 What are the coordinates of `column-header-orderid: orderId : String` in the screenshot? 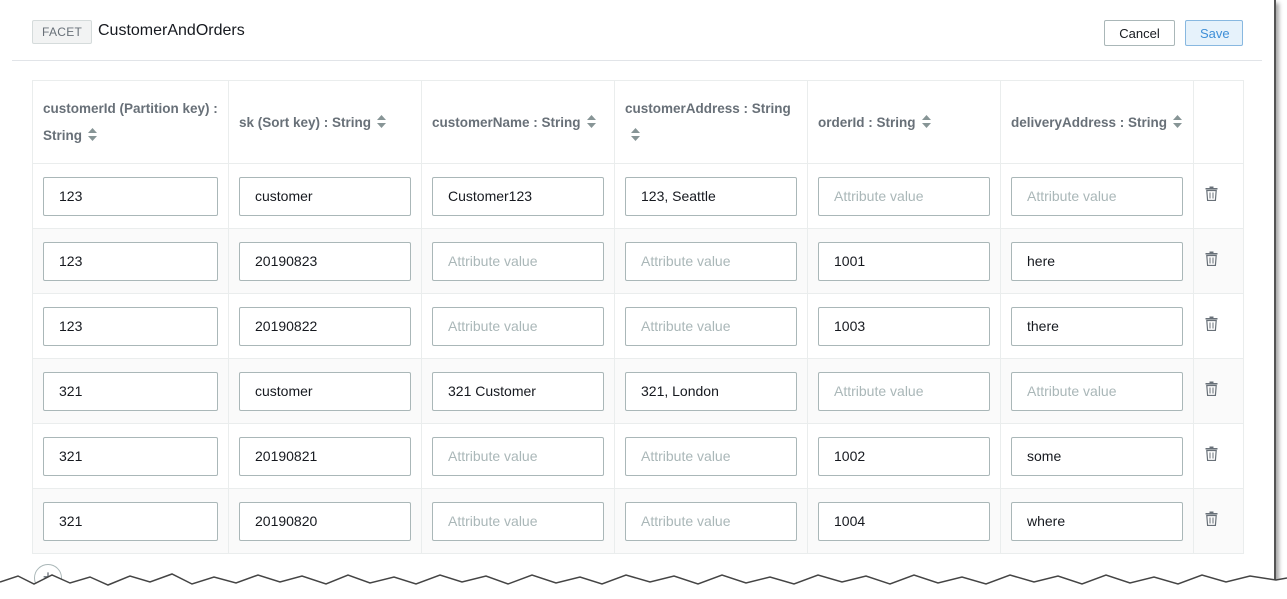 It's located at (904, 122).